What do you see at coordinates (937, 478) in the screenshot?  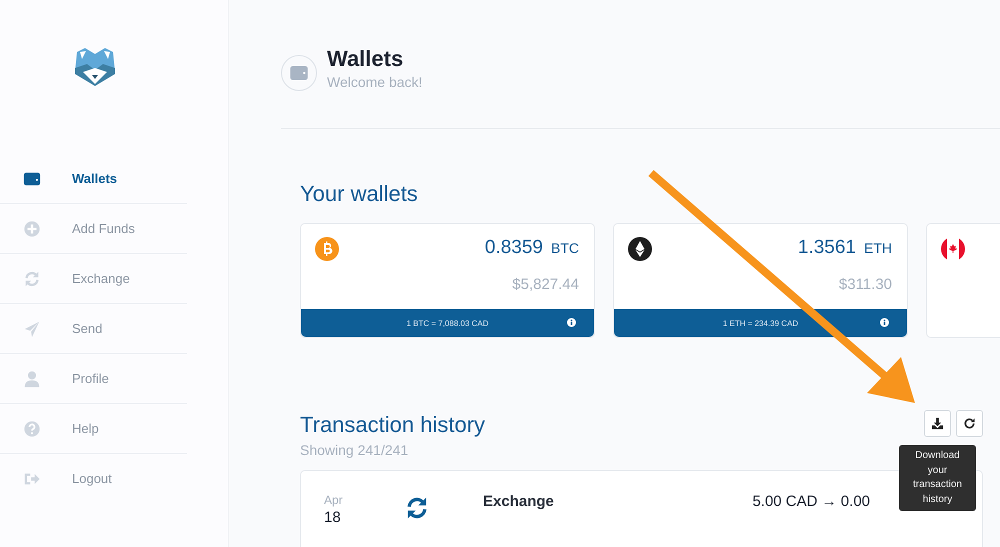 I see `tooltip: Download your transaction history` at bounding box center [937, 478].